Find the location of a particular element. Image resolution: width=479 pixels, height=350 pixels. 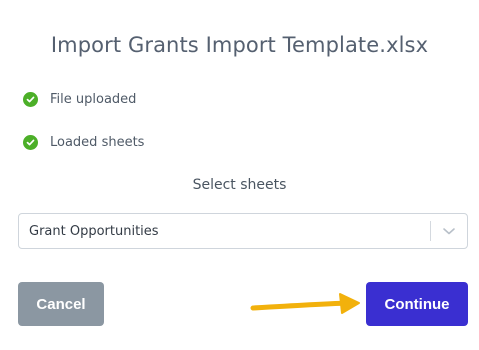

status-file-uploaded: File uploaded is located at coordinates (79, 99).